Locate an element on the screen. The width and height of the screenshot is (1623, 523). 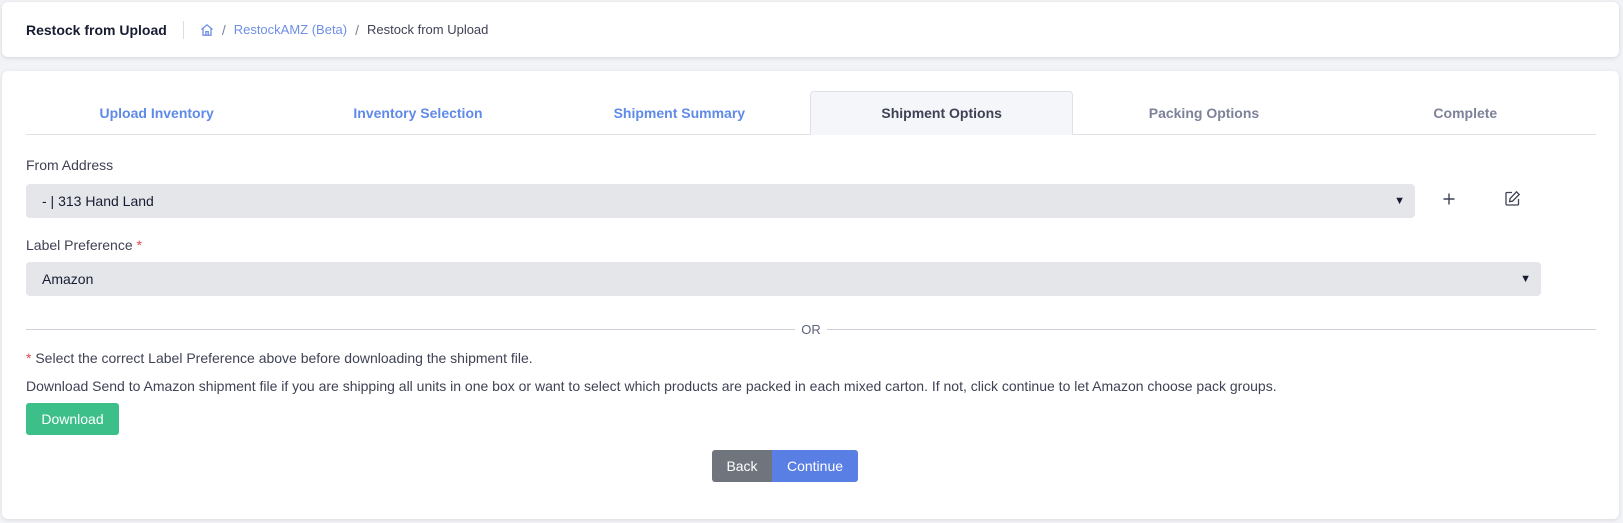
label-preference-select: Amazon ▼ is located at coordinates (783, 279).